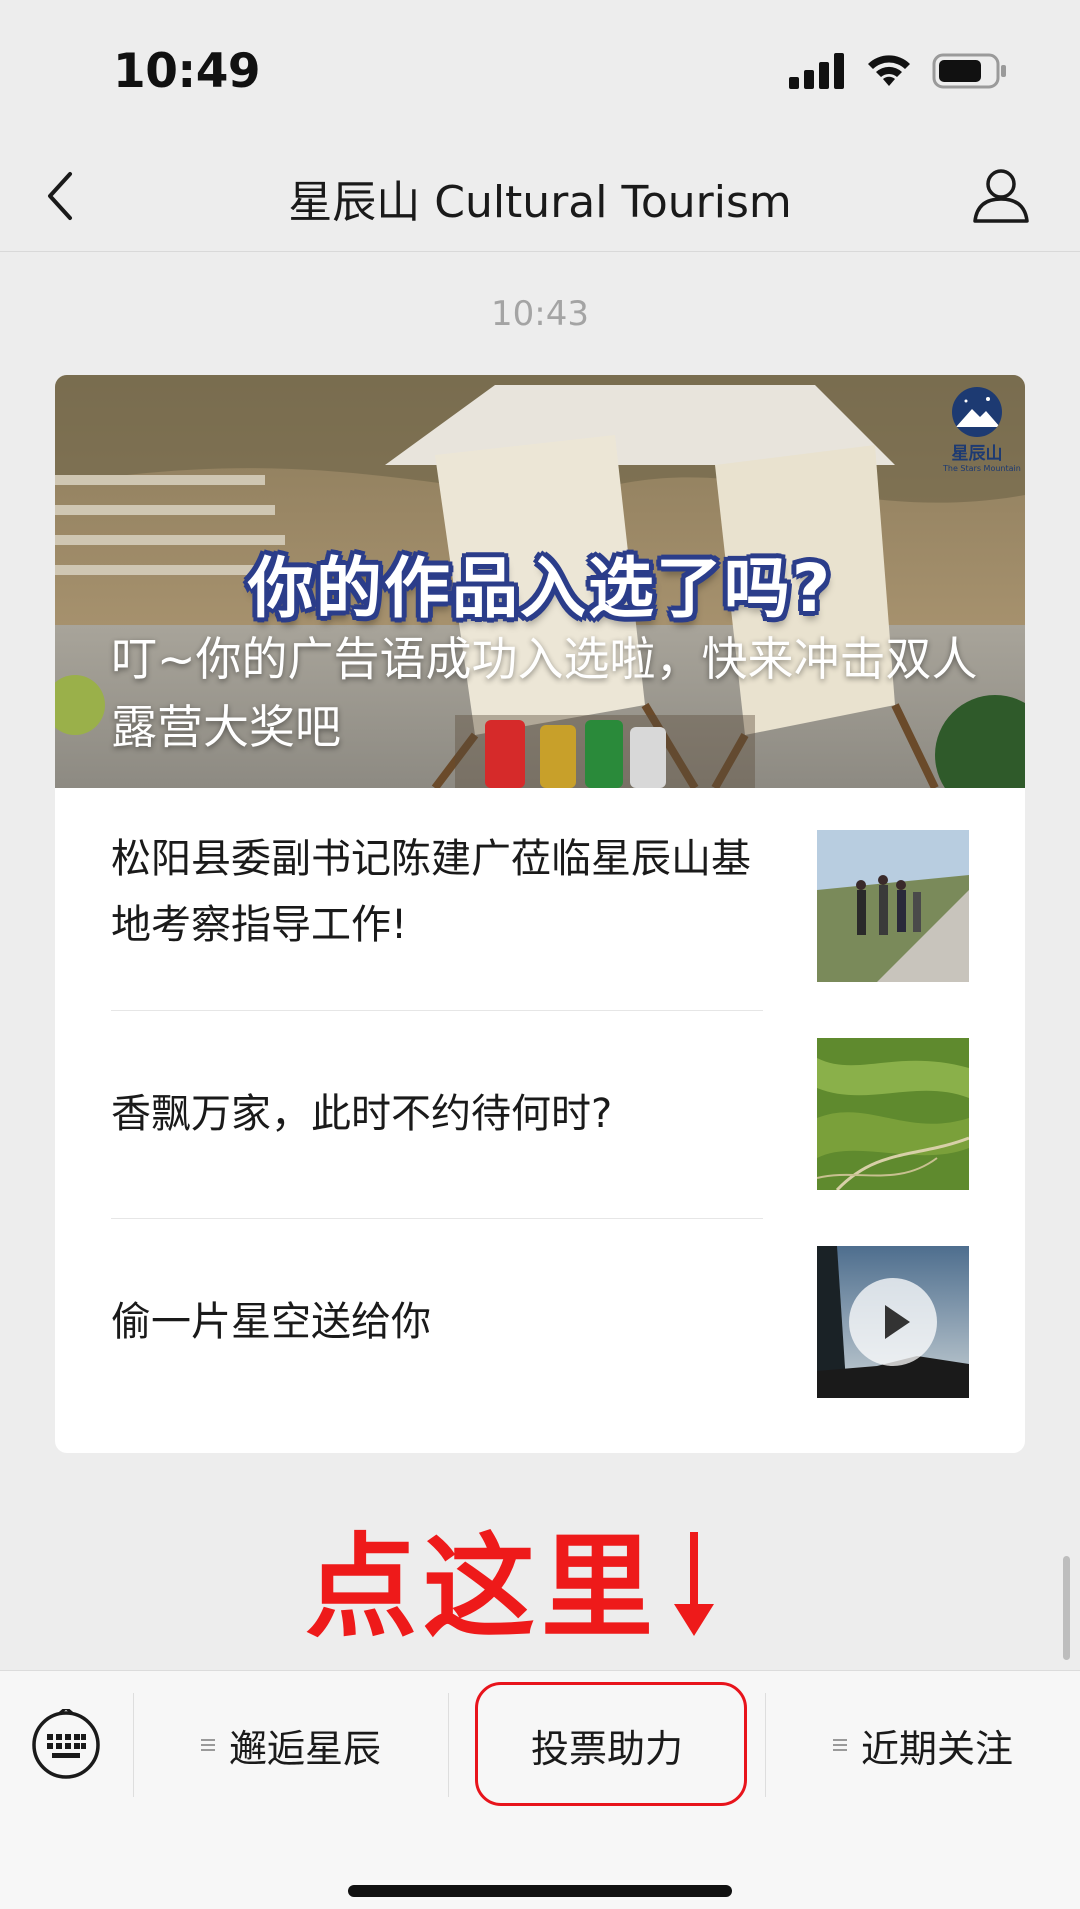 Image resolution: width=1080 pixels, height=1909 pixels. What do you see at coordinates (60, 196) in the screenshot?
I see `chevron-left-icon` at bounding box center [60, 196].